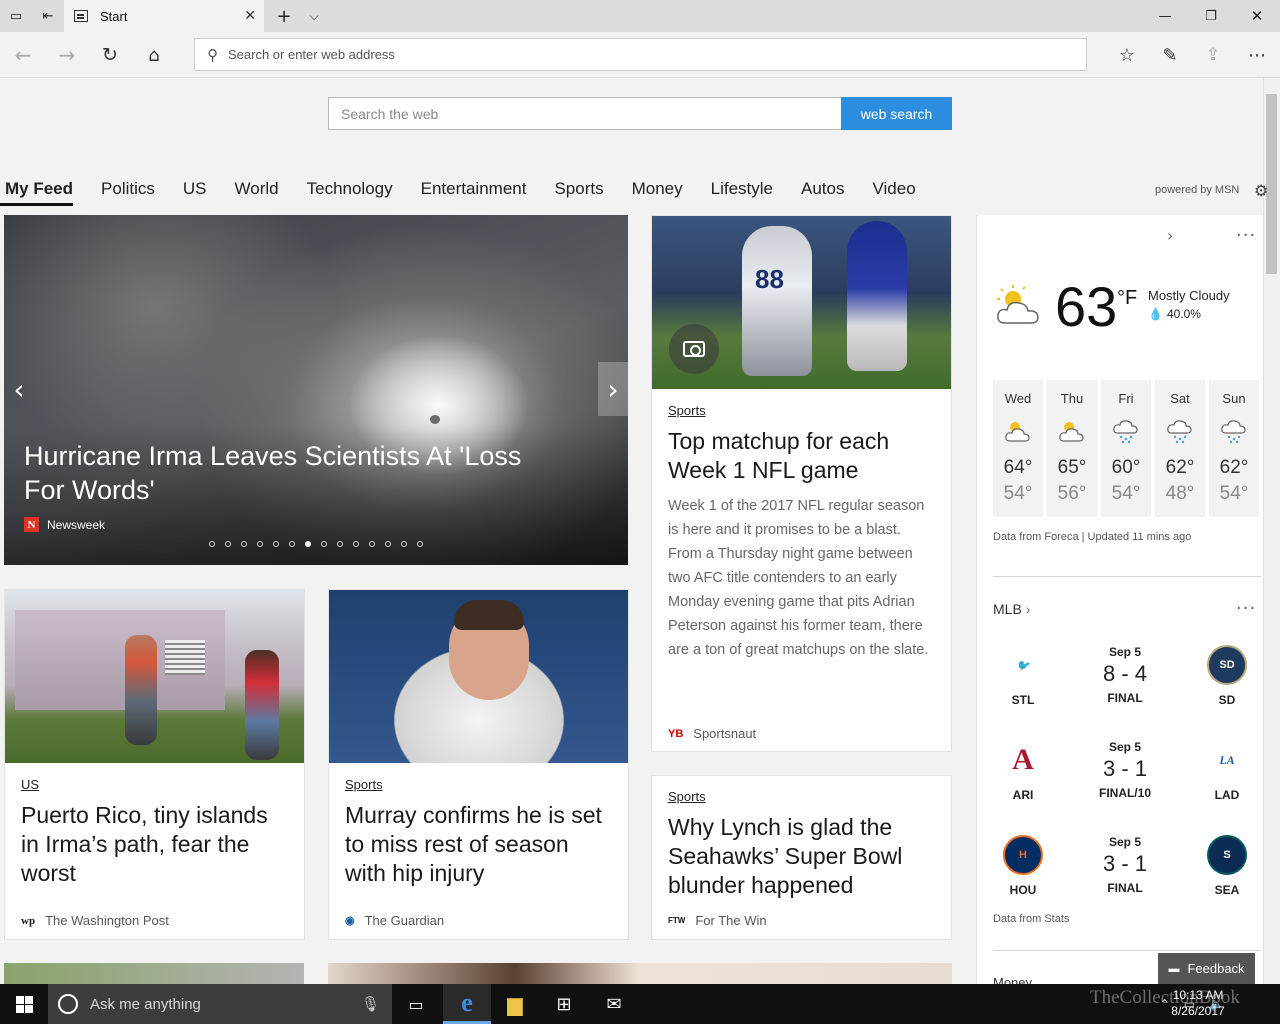 The width and height of the screenshot is (1280, 1024). I want to click on feedback-button: ▬ Feedback, so click(1206, 968).